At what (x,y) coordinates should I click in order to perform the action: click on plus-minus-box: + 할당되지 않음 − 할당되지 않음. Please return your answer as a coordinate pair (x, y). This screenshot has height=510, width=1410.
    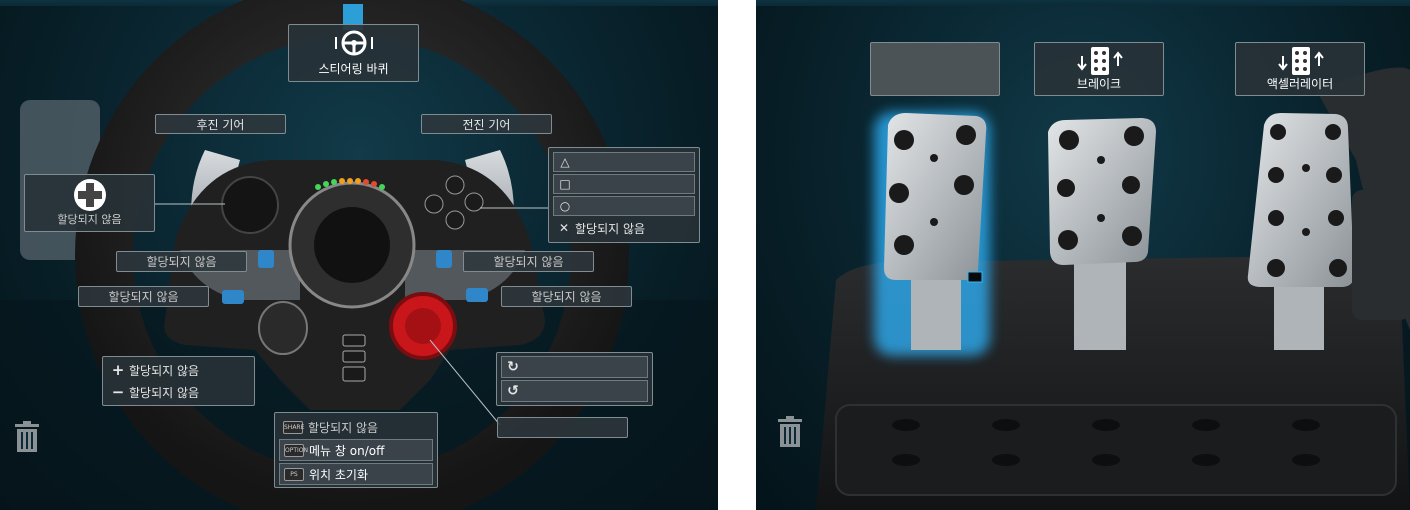
    Looking at the image, I should click on (178, 381).